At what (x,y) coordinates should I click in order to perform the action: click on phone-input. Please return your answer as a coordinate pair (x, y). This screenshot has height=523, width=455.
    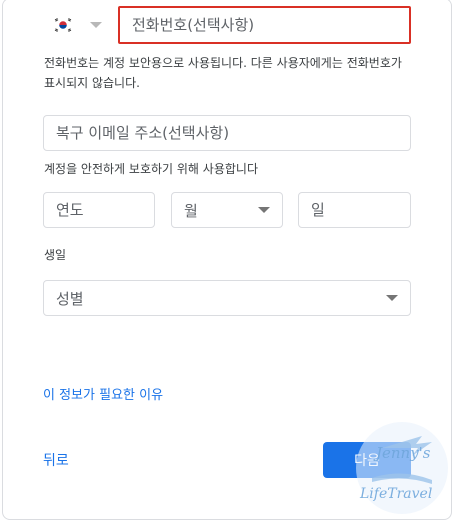
    Looking at the image, I should click on (270, 25).